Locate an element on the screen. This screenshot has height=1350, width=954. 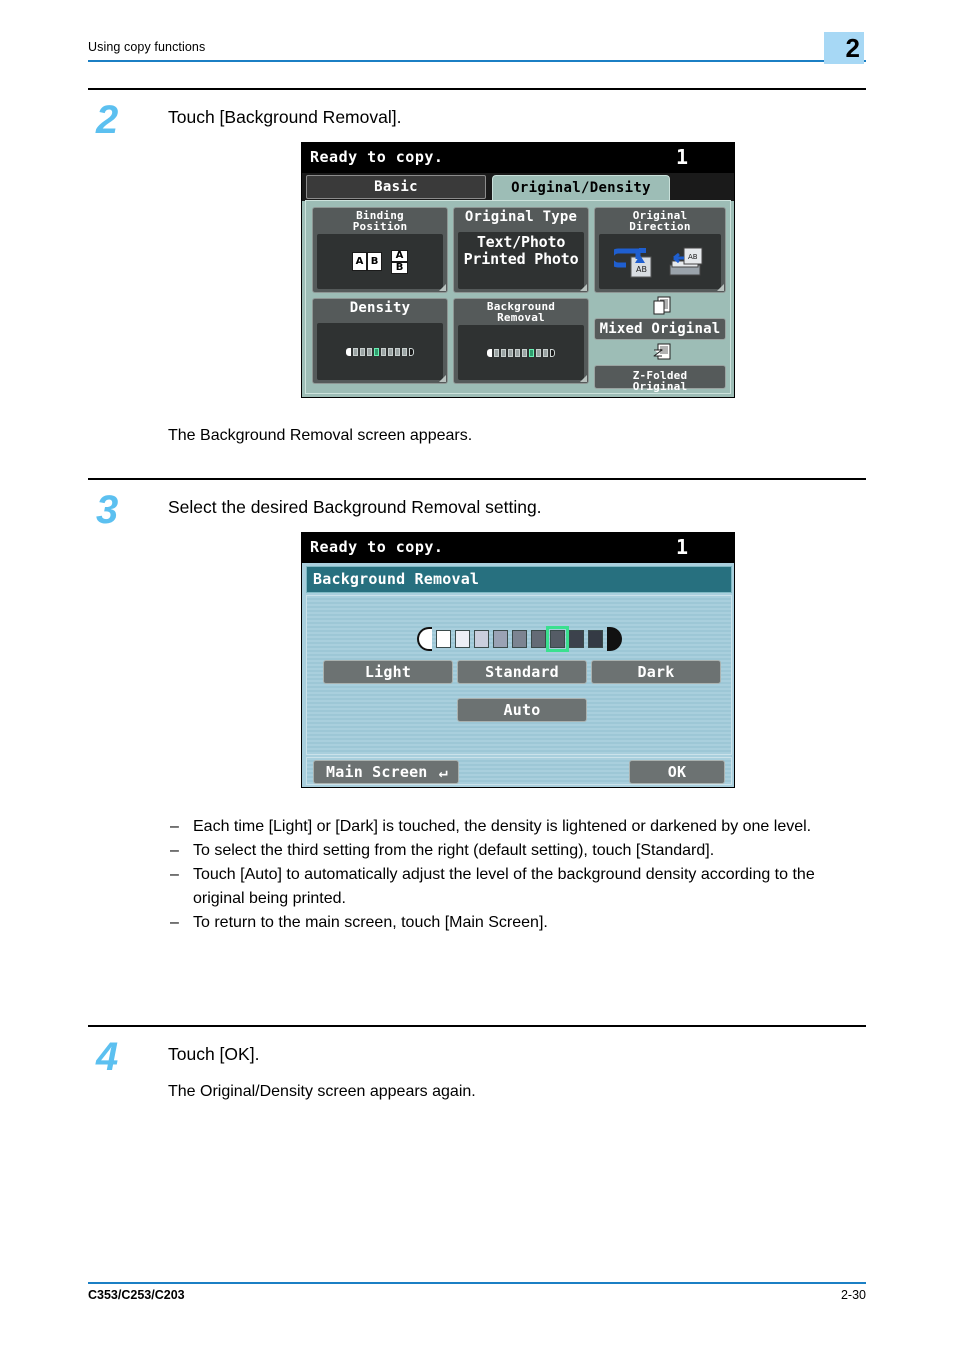
original-type-option-text-photo: Text/Photo is located at coordinates (521, 242).